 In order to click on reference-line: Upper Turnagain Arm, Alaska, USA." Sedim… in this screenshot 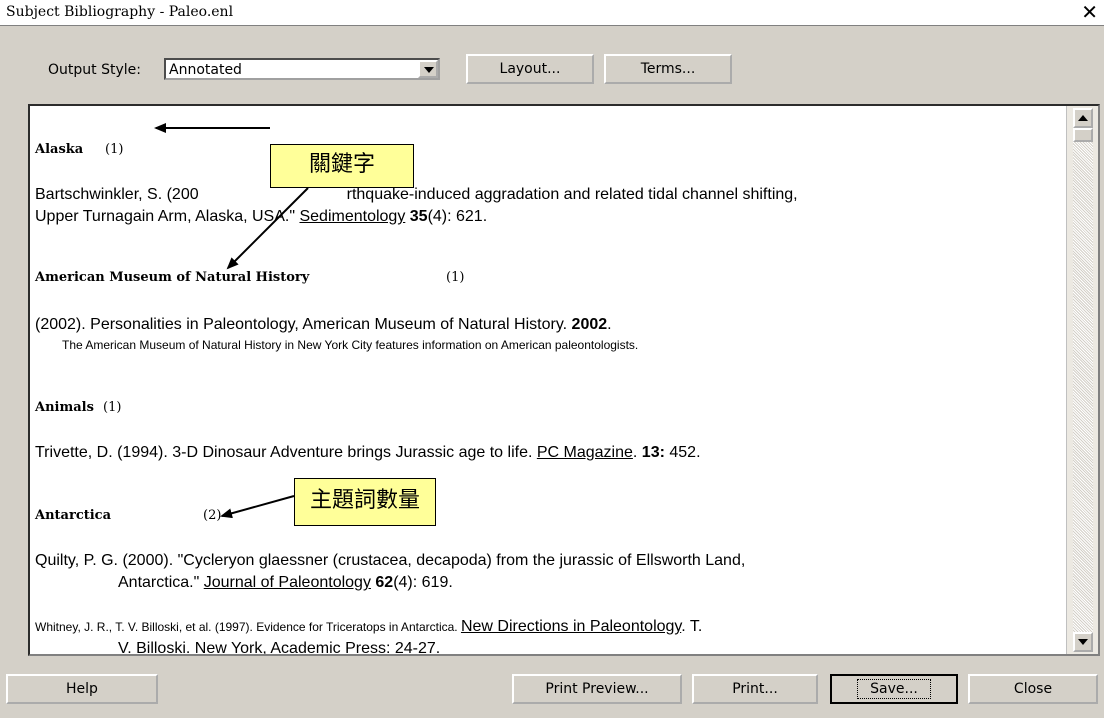, I will do `click(261, 216)`.